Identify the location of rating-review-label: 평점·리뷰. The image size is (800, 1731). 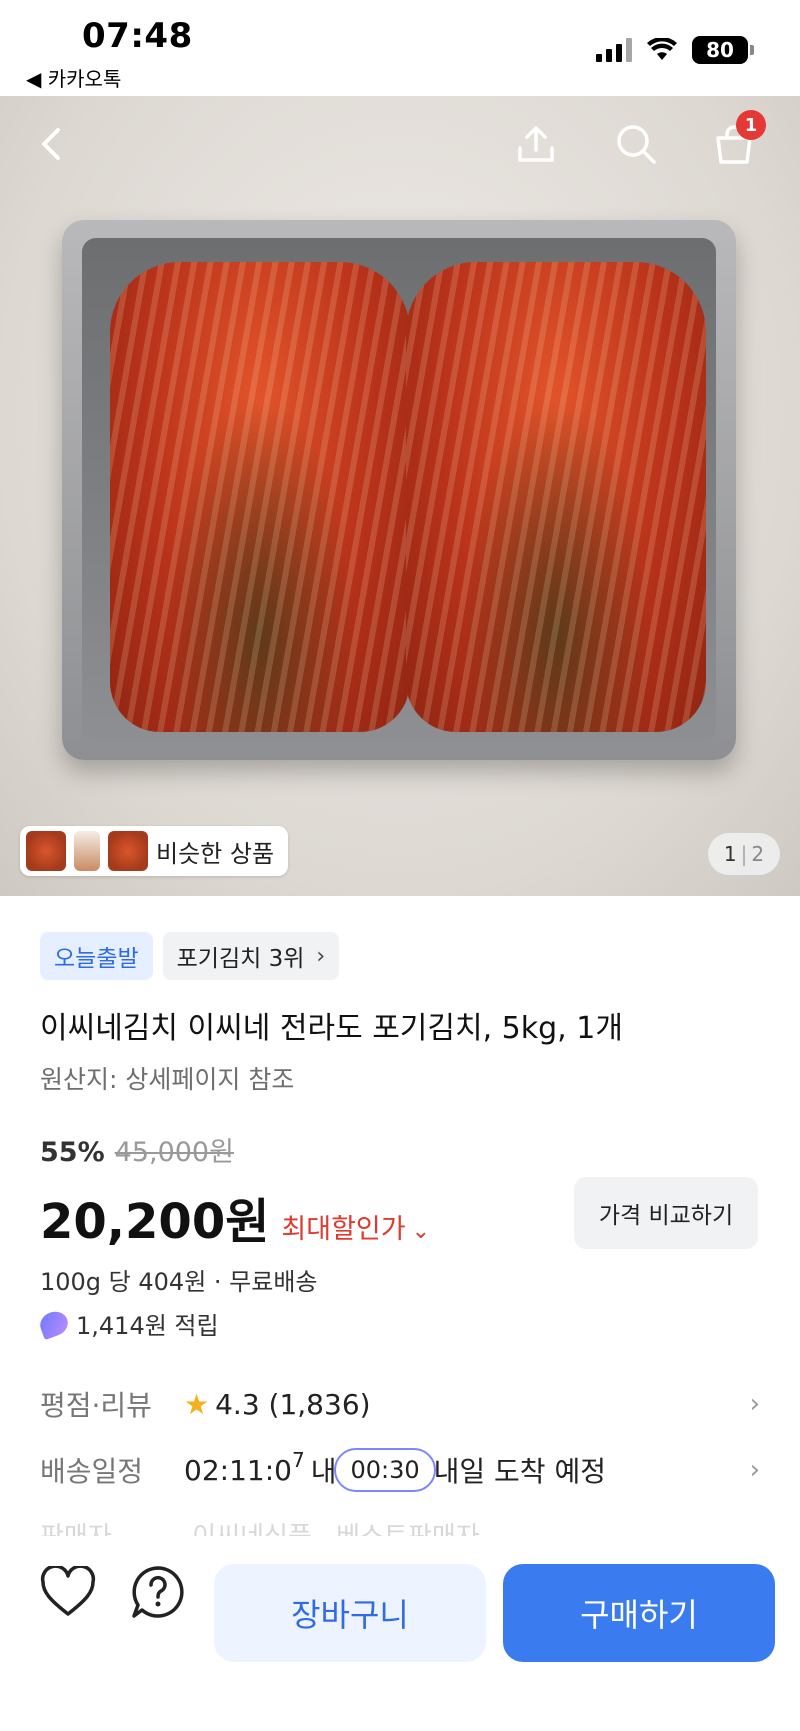
(96, 1405).